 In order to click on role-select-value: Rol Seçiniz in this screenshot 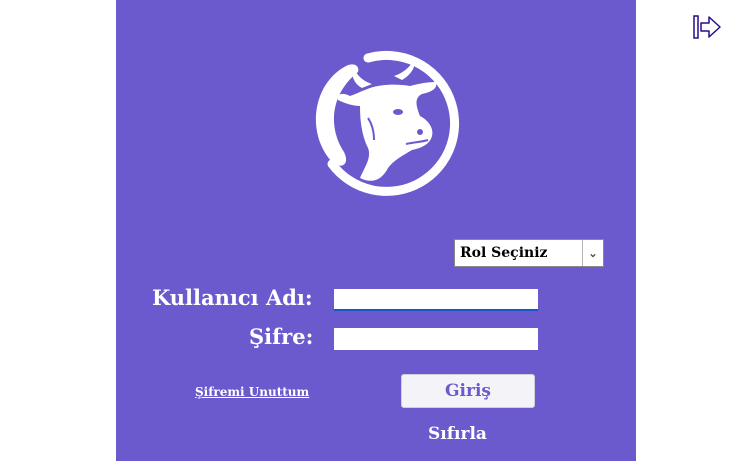, I will do `click(504, 253)`.